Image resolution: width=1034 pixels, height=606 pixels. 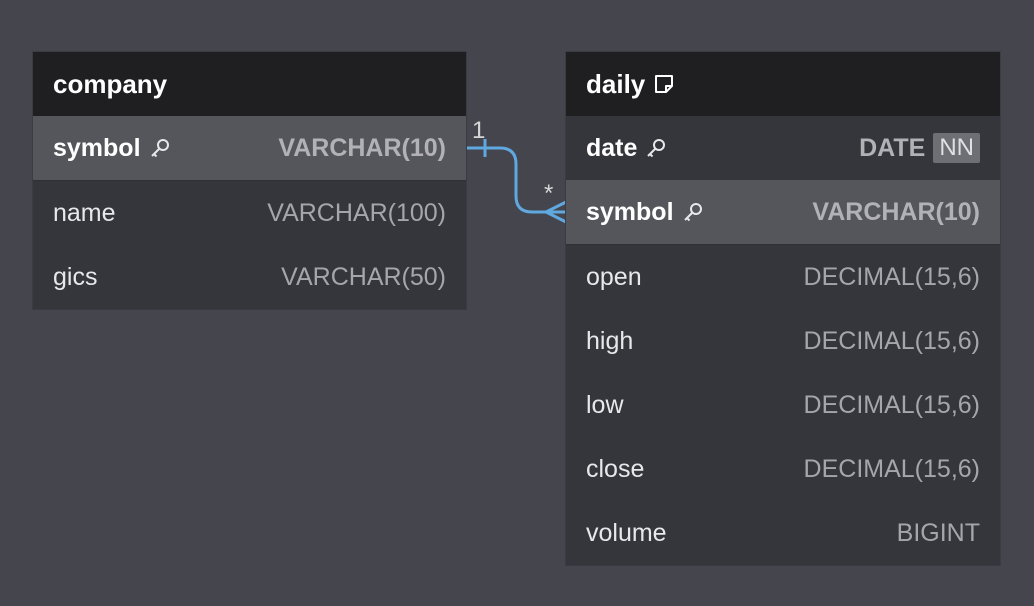 I want to click on note-icon, so click(x=664, y=84).